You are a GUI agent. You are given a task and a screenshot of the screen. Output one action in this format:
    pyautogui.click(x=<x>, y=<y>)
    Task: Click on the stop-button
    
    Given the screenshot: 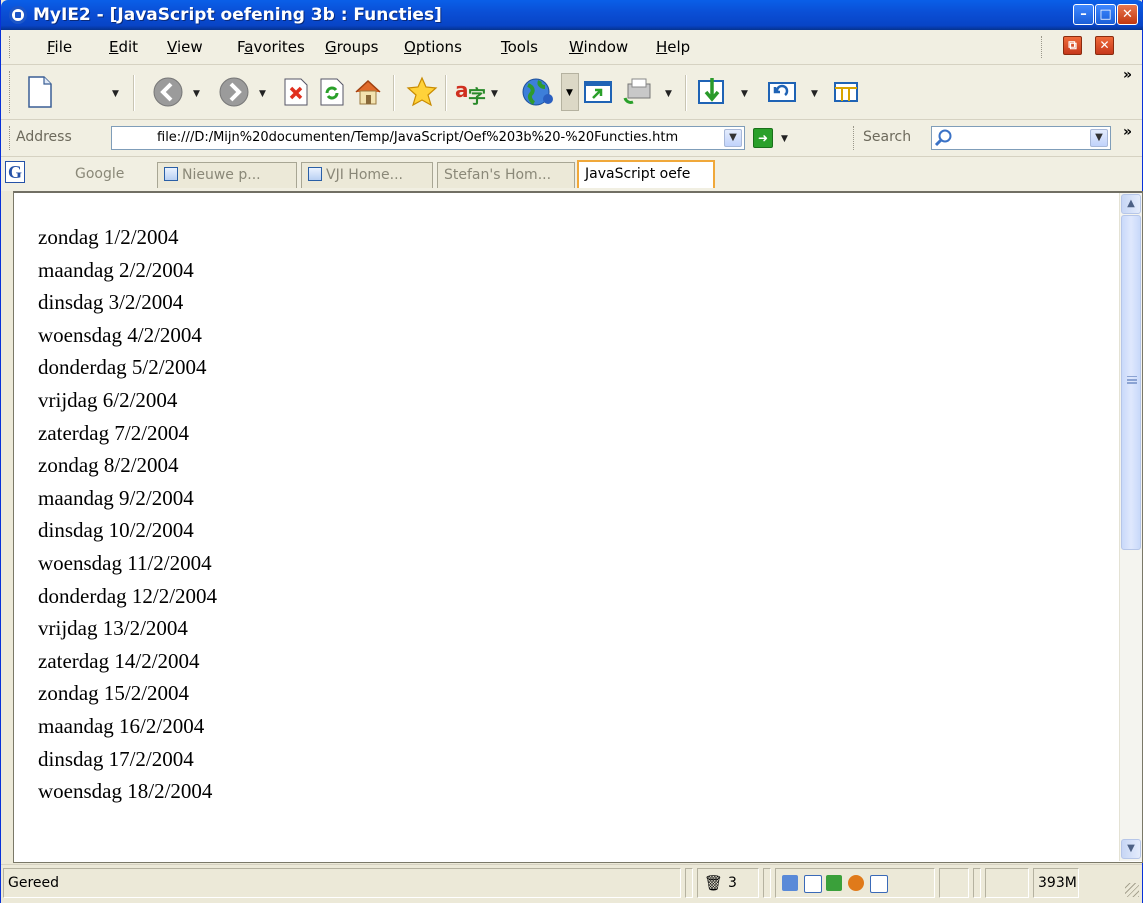 What is the action you would take?
    pyautogui.click(x=296, y=92)
    